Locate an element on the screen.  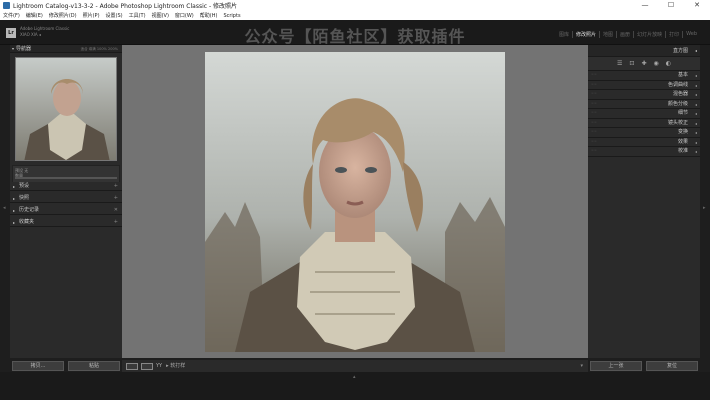
navigator-thumbnail is located at coordinates (66, 109).